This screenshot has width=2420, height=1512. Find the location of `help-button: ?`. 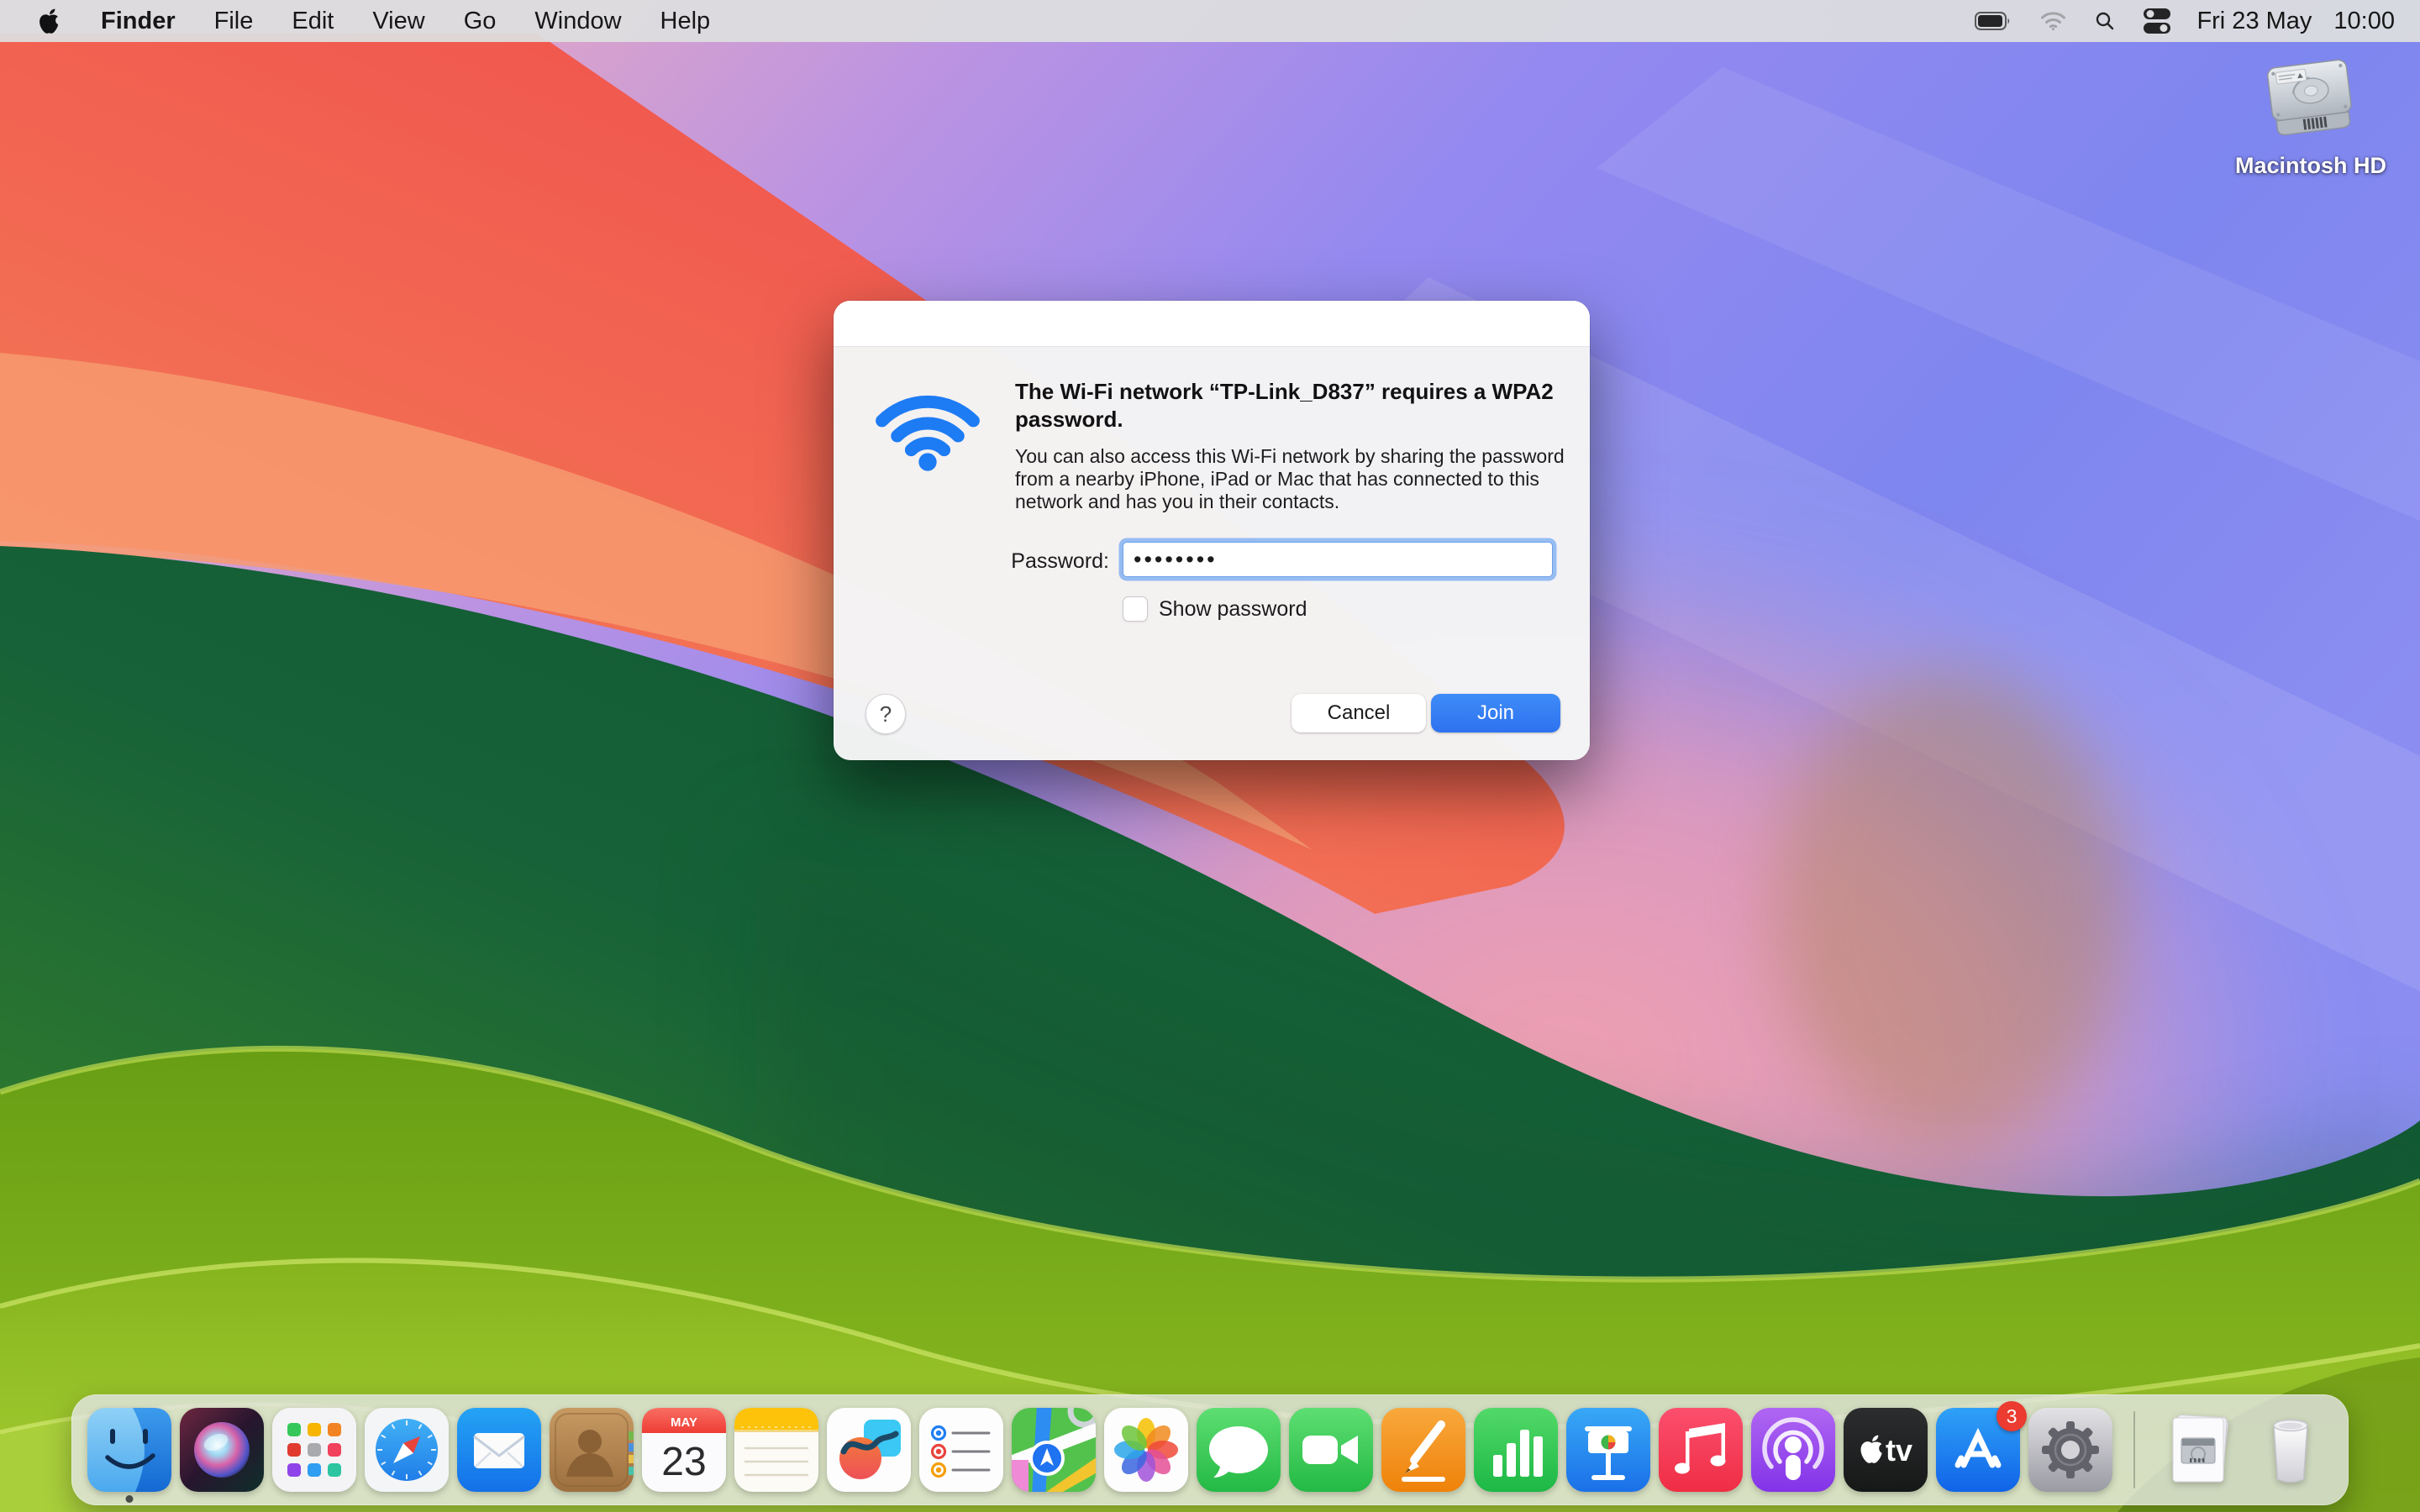

help-button: ? is located at coordinates (885, 714).